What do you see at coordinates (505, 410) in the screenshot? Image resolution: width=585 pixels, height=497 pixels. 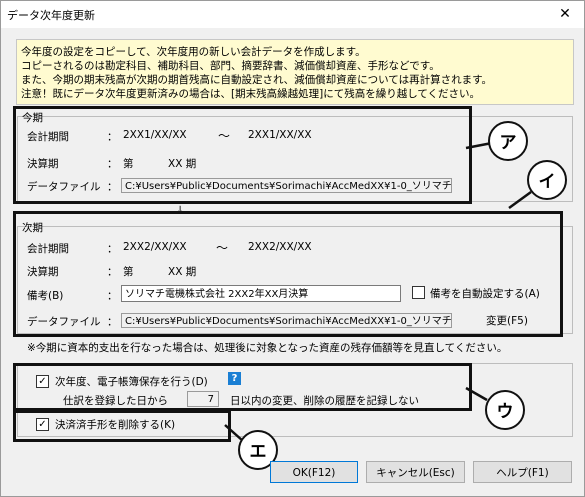 I see `callout-u: ウ` at bounding box center [505, 410].